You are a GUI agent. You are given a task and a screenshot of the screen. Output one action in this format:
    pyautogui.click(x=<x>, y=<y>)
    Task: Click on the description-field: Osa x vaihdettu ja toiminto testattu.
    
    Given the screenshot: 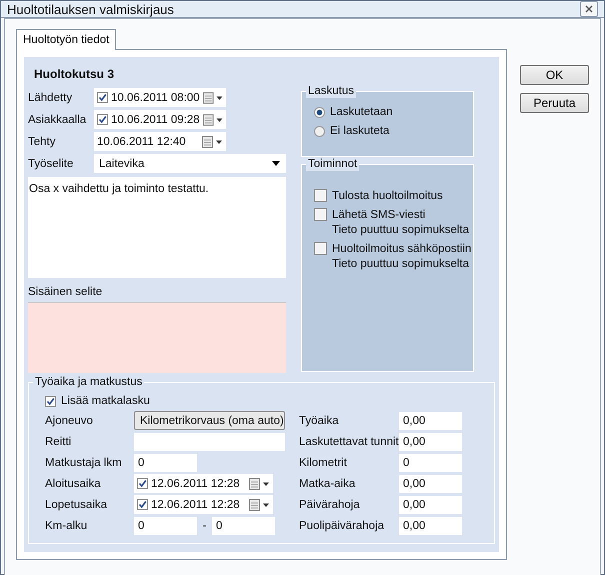 What is the action you would take?
    pyautogui.click(x=157, y=227)
    